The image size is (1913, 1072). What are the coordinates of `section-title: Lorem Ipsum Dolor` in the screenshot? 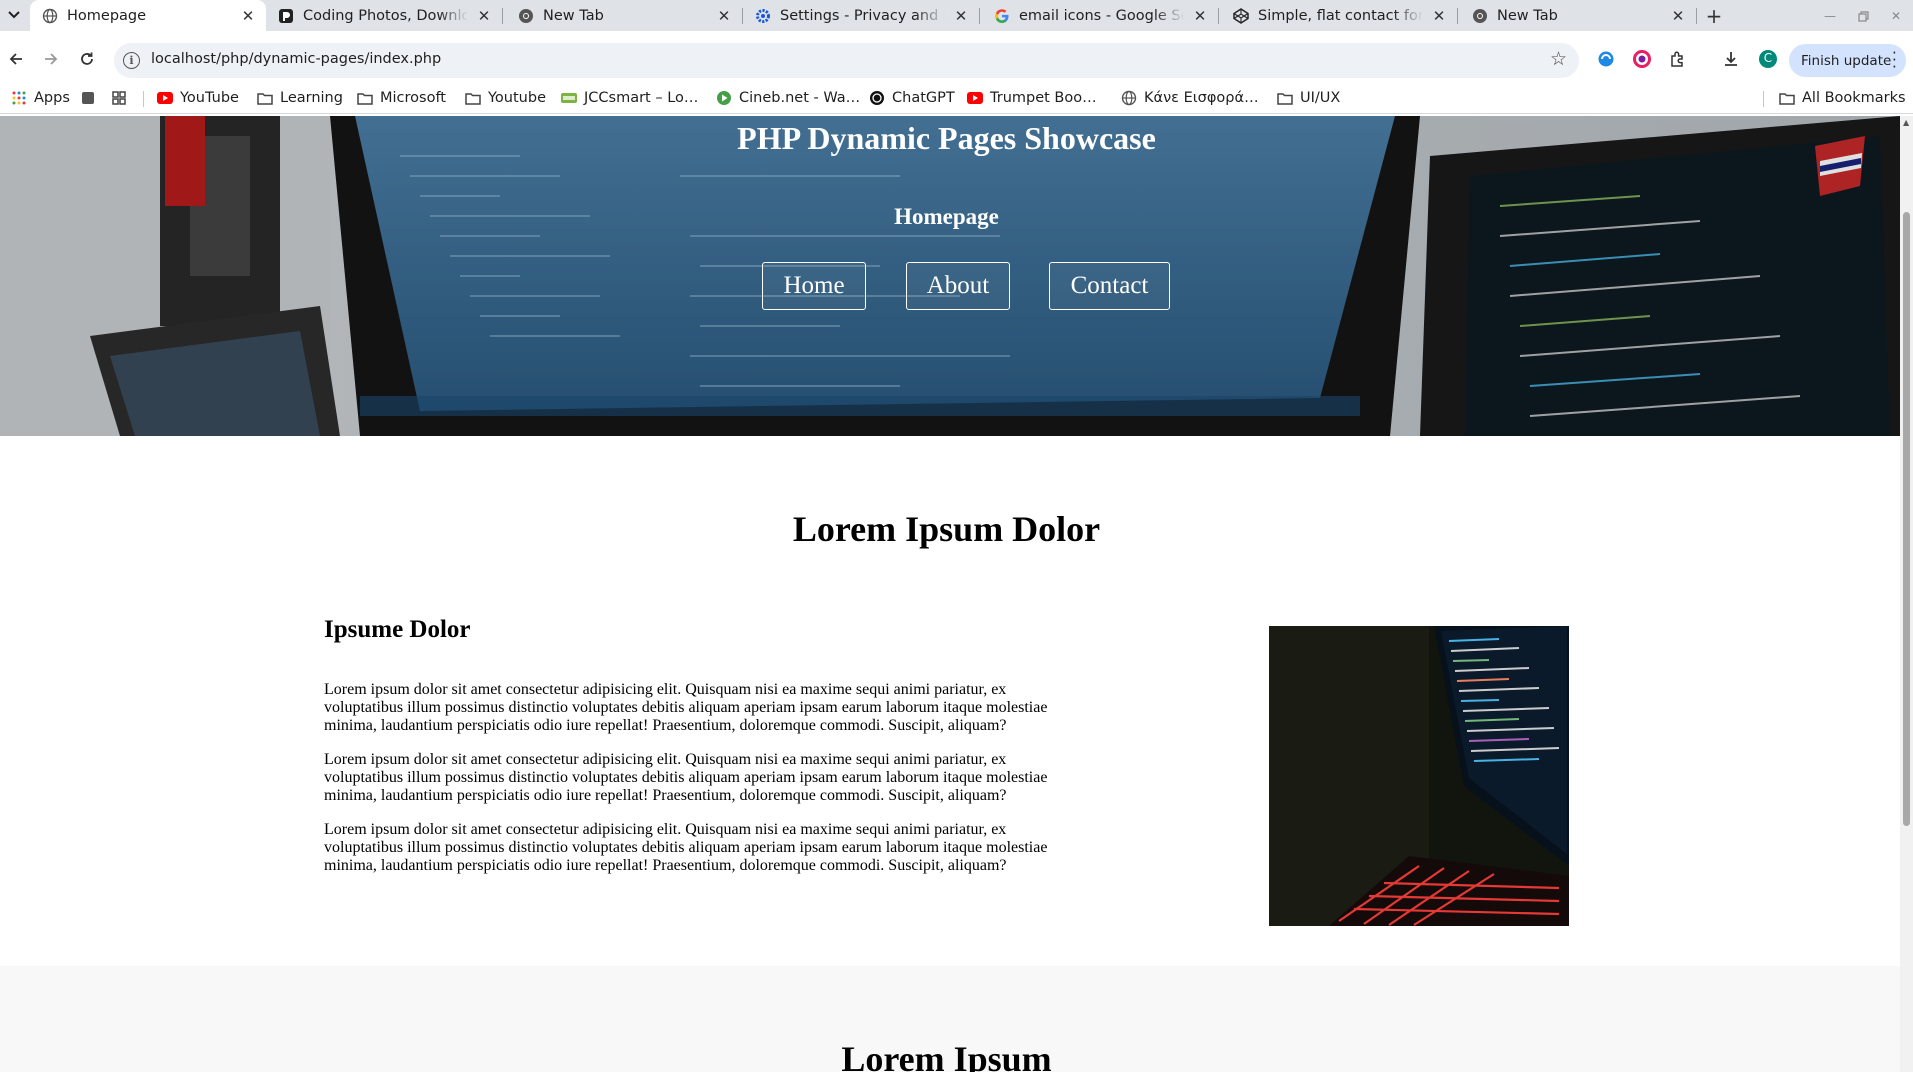 It's located at (946, 529).